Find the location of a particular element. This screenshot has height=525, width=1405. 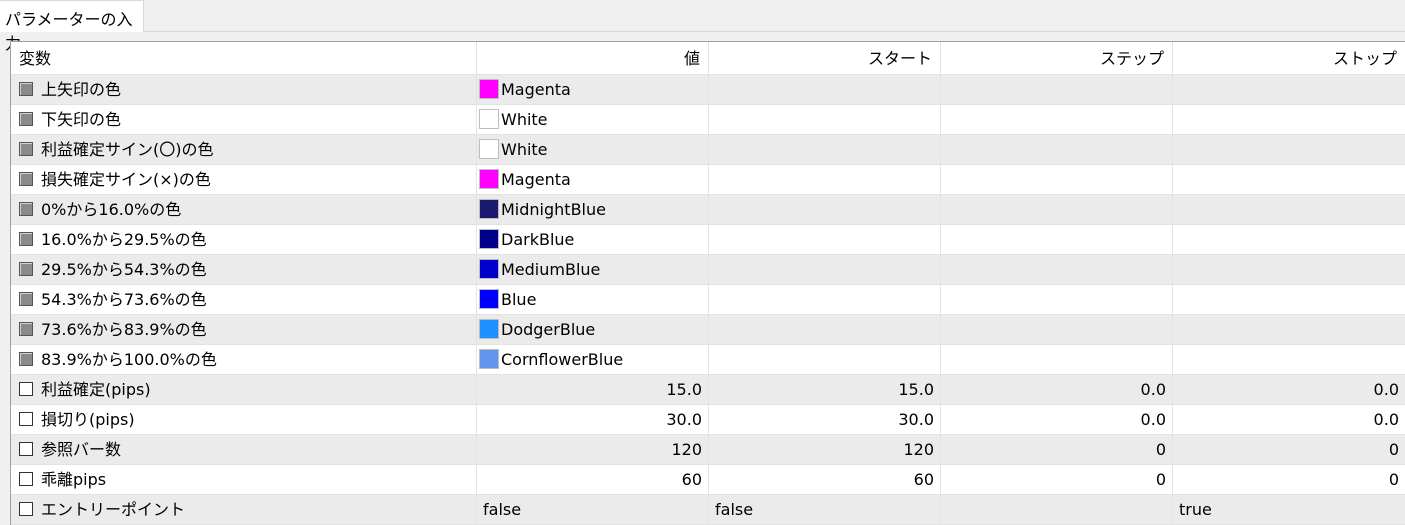

start-cell: 60 is located at coordinates (824, 479).